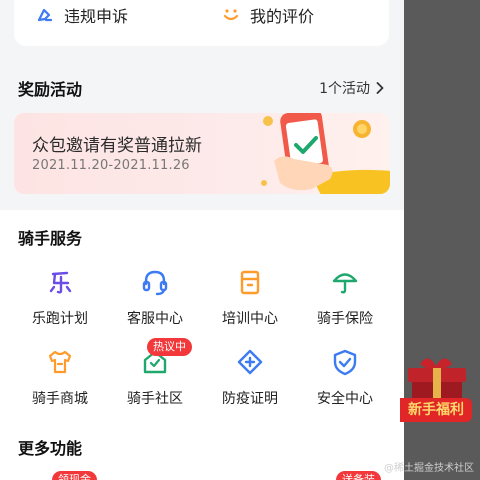 The width and height of the screenshot is (480, 480). I want to click on watermark: @稀土掘金技术社区, so click(429, 468).